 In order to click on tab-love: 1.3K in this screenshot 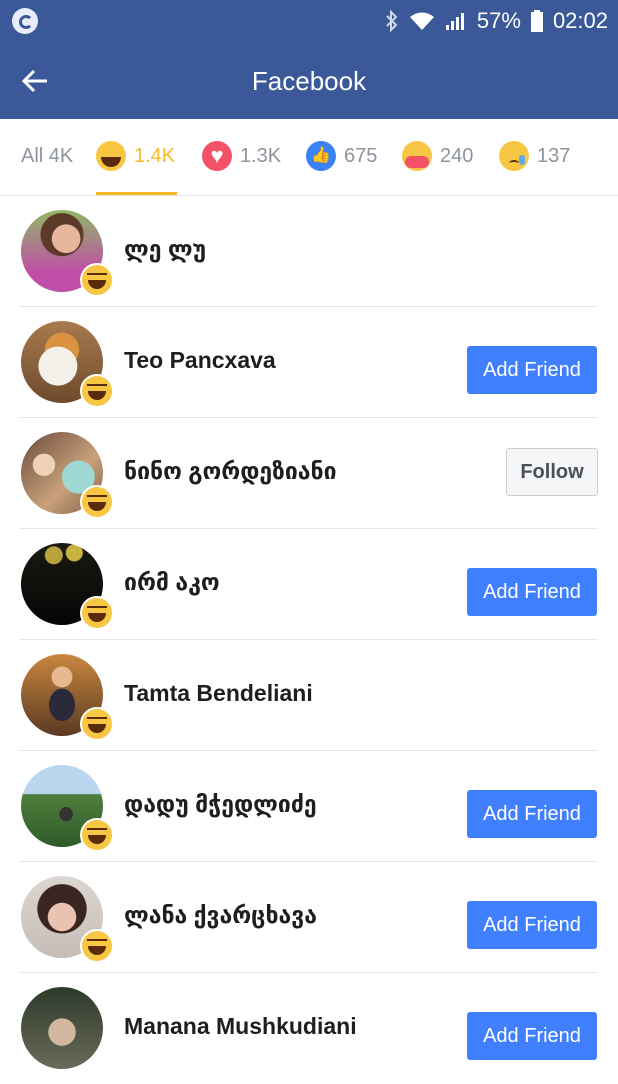, I will do `click(241, 156)`.